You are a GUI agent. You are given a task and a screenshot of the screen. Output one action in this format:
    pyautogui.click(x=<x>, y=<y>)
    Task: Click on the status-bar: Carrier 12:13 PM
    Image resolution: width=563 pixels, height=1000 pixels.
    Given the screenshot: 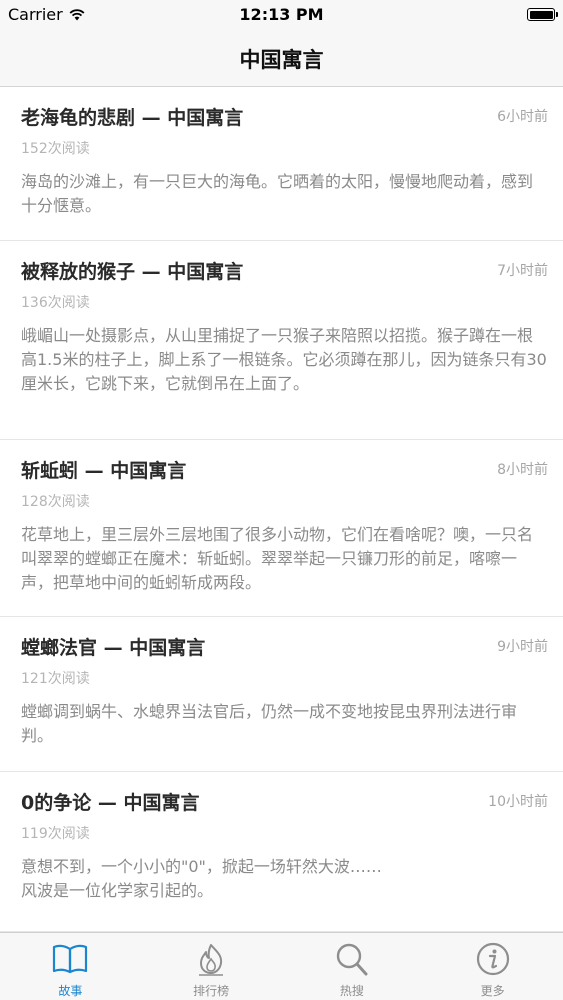 What is the action you would take?
    pyautogui.click(x=281, y=15)
    